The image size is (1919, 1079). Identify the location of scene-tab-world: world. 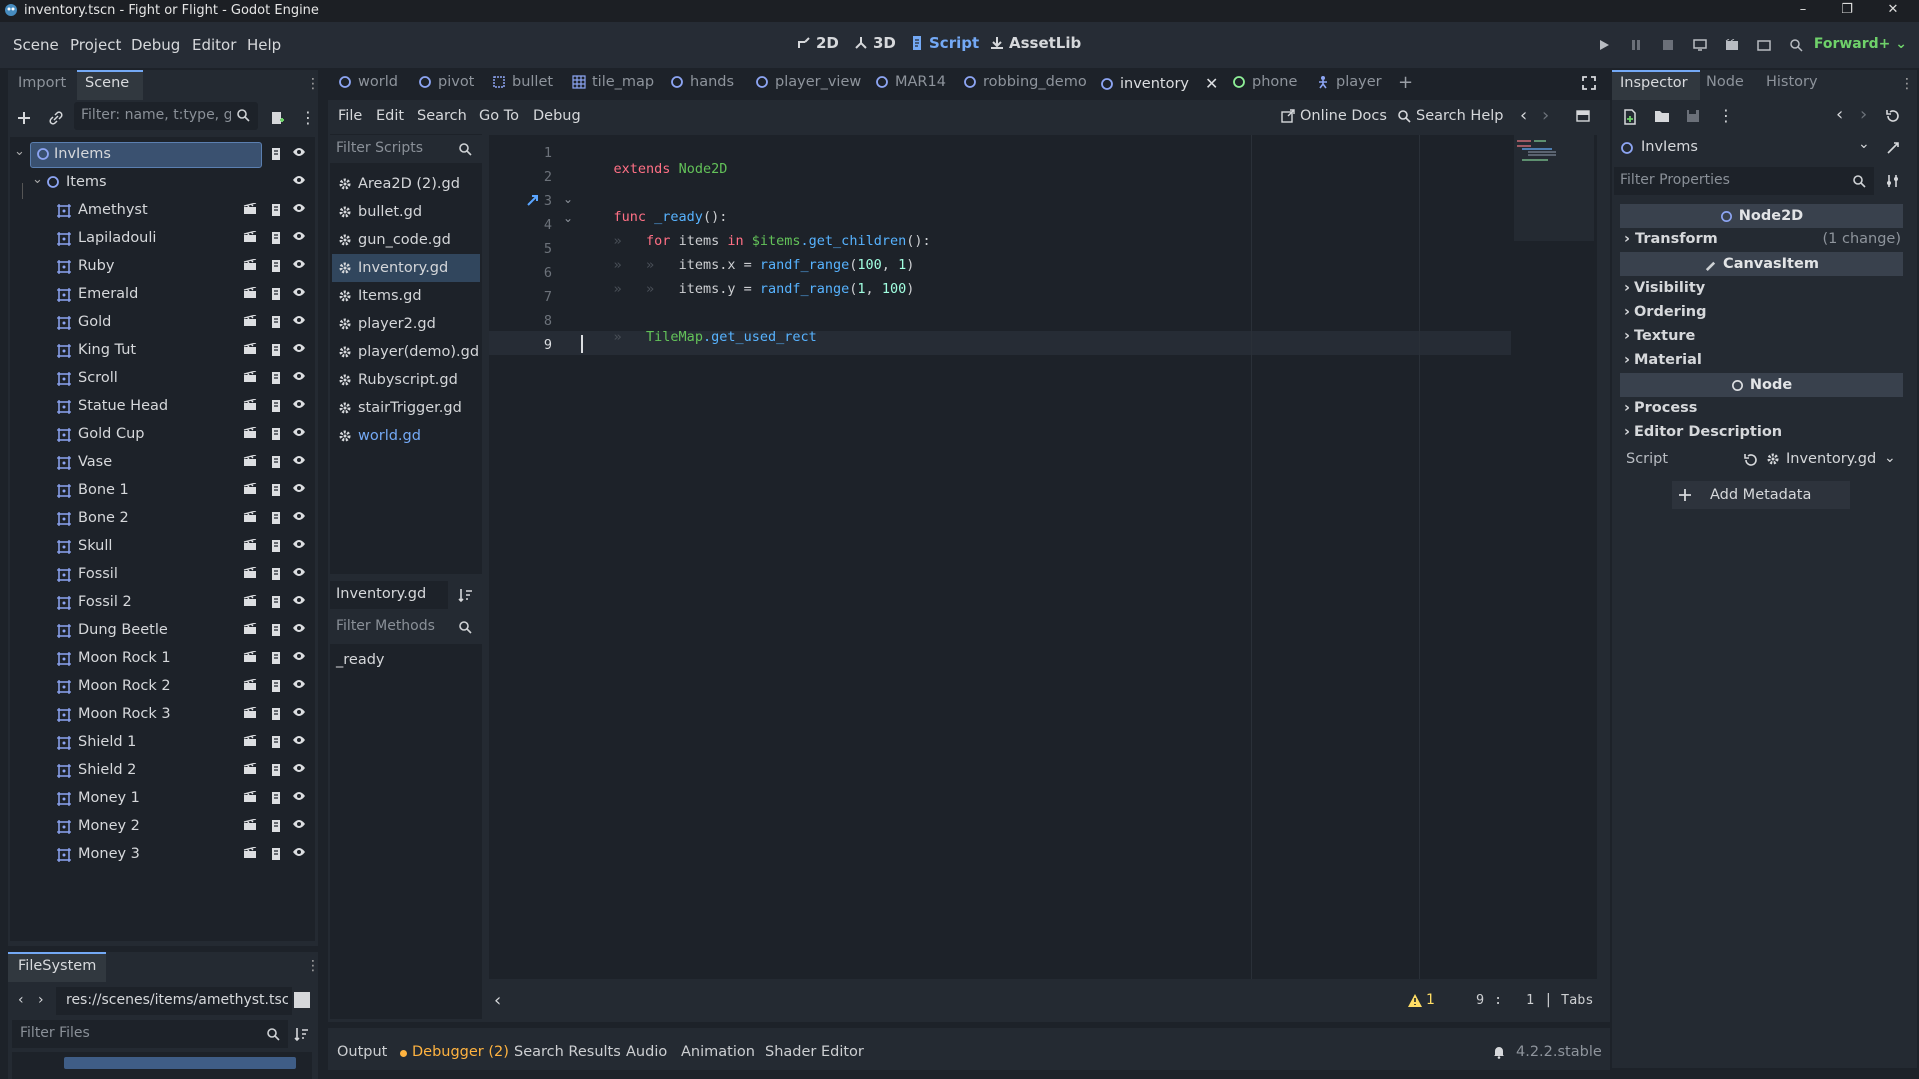
(368, 82).